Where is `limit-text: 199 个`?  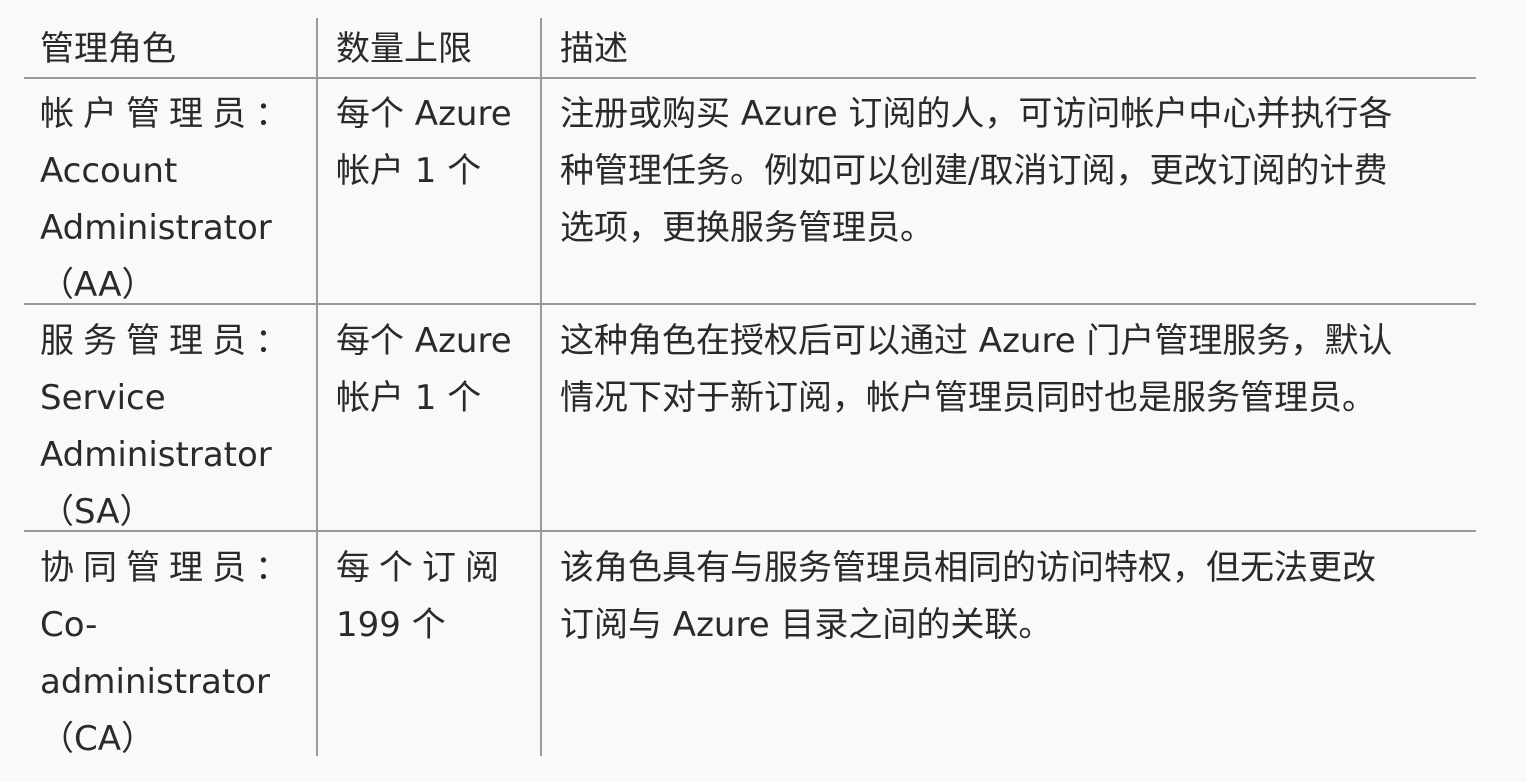
limit-text: 199 个 is located at coordinates (391, 625).